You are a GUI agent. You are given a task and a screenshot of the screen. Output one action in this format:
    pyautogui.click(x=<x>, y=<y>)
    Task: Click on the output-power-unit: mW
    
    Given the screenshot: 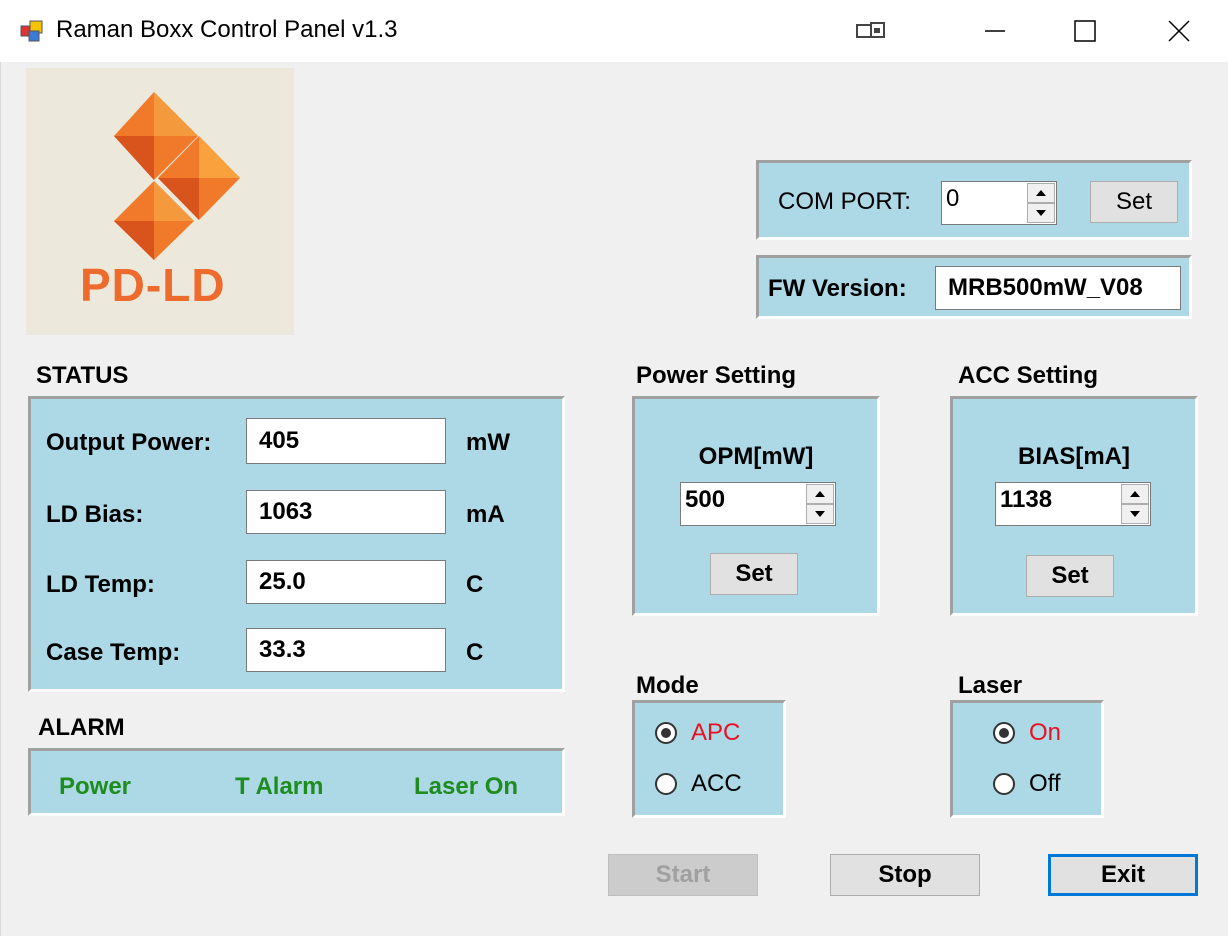 What is the action you would take?
    pyautogui.click(x=488, y=442)
    